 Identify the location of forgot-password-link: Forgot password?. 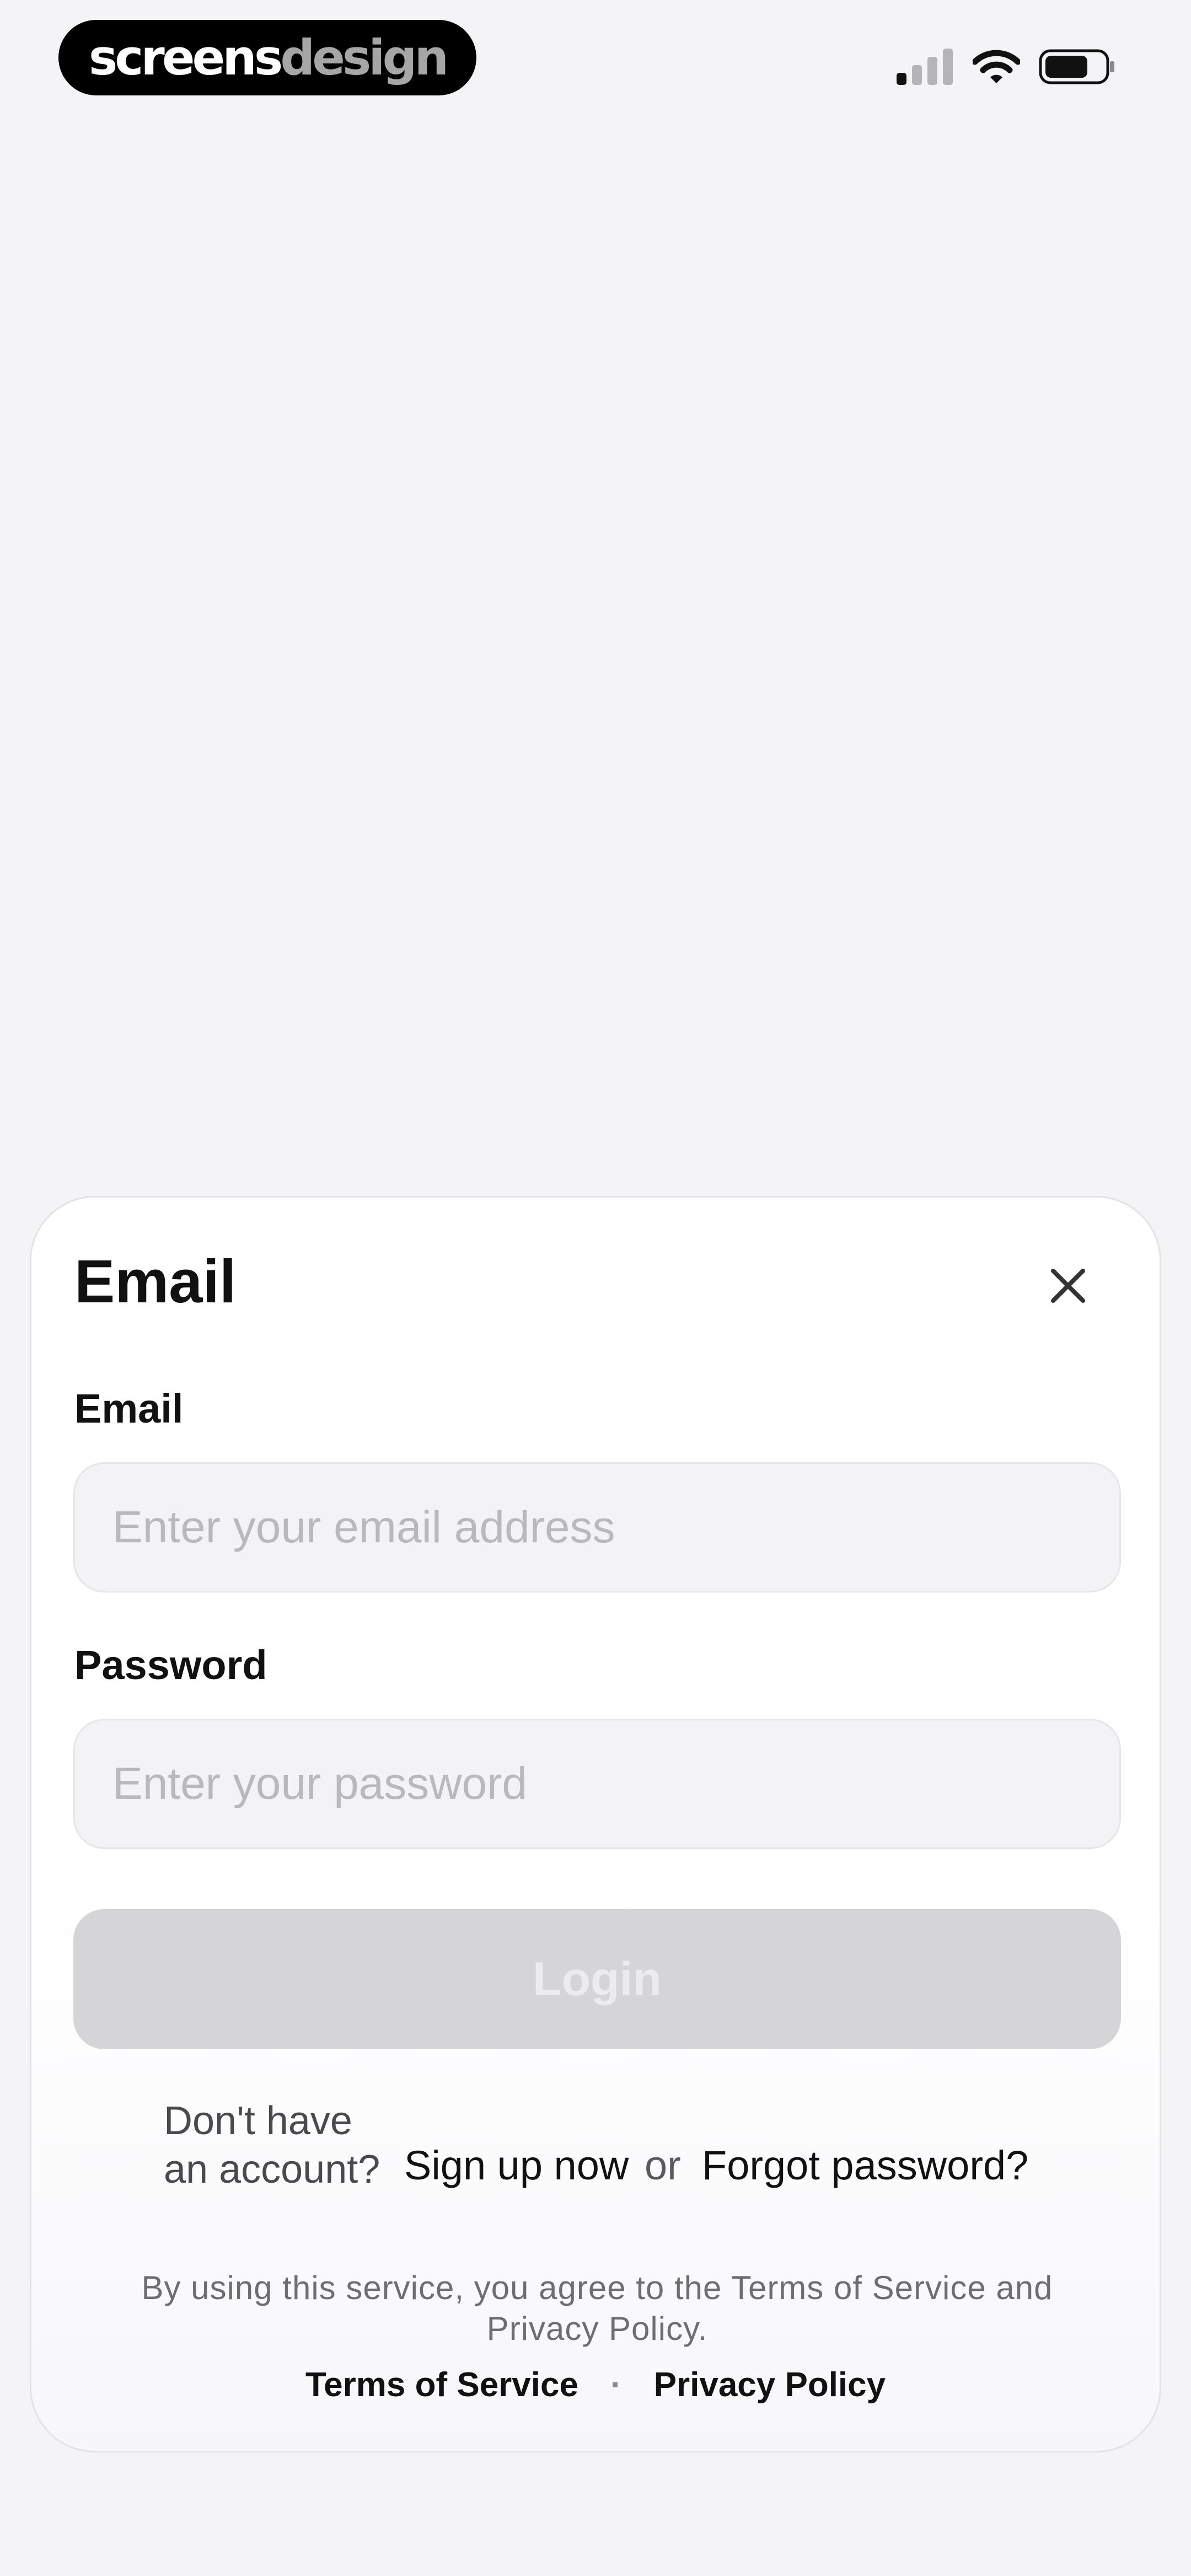
(865, 2165).